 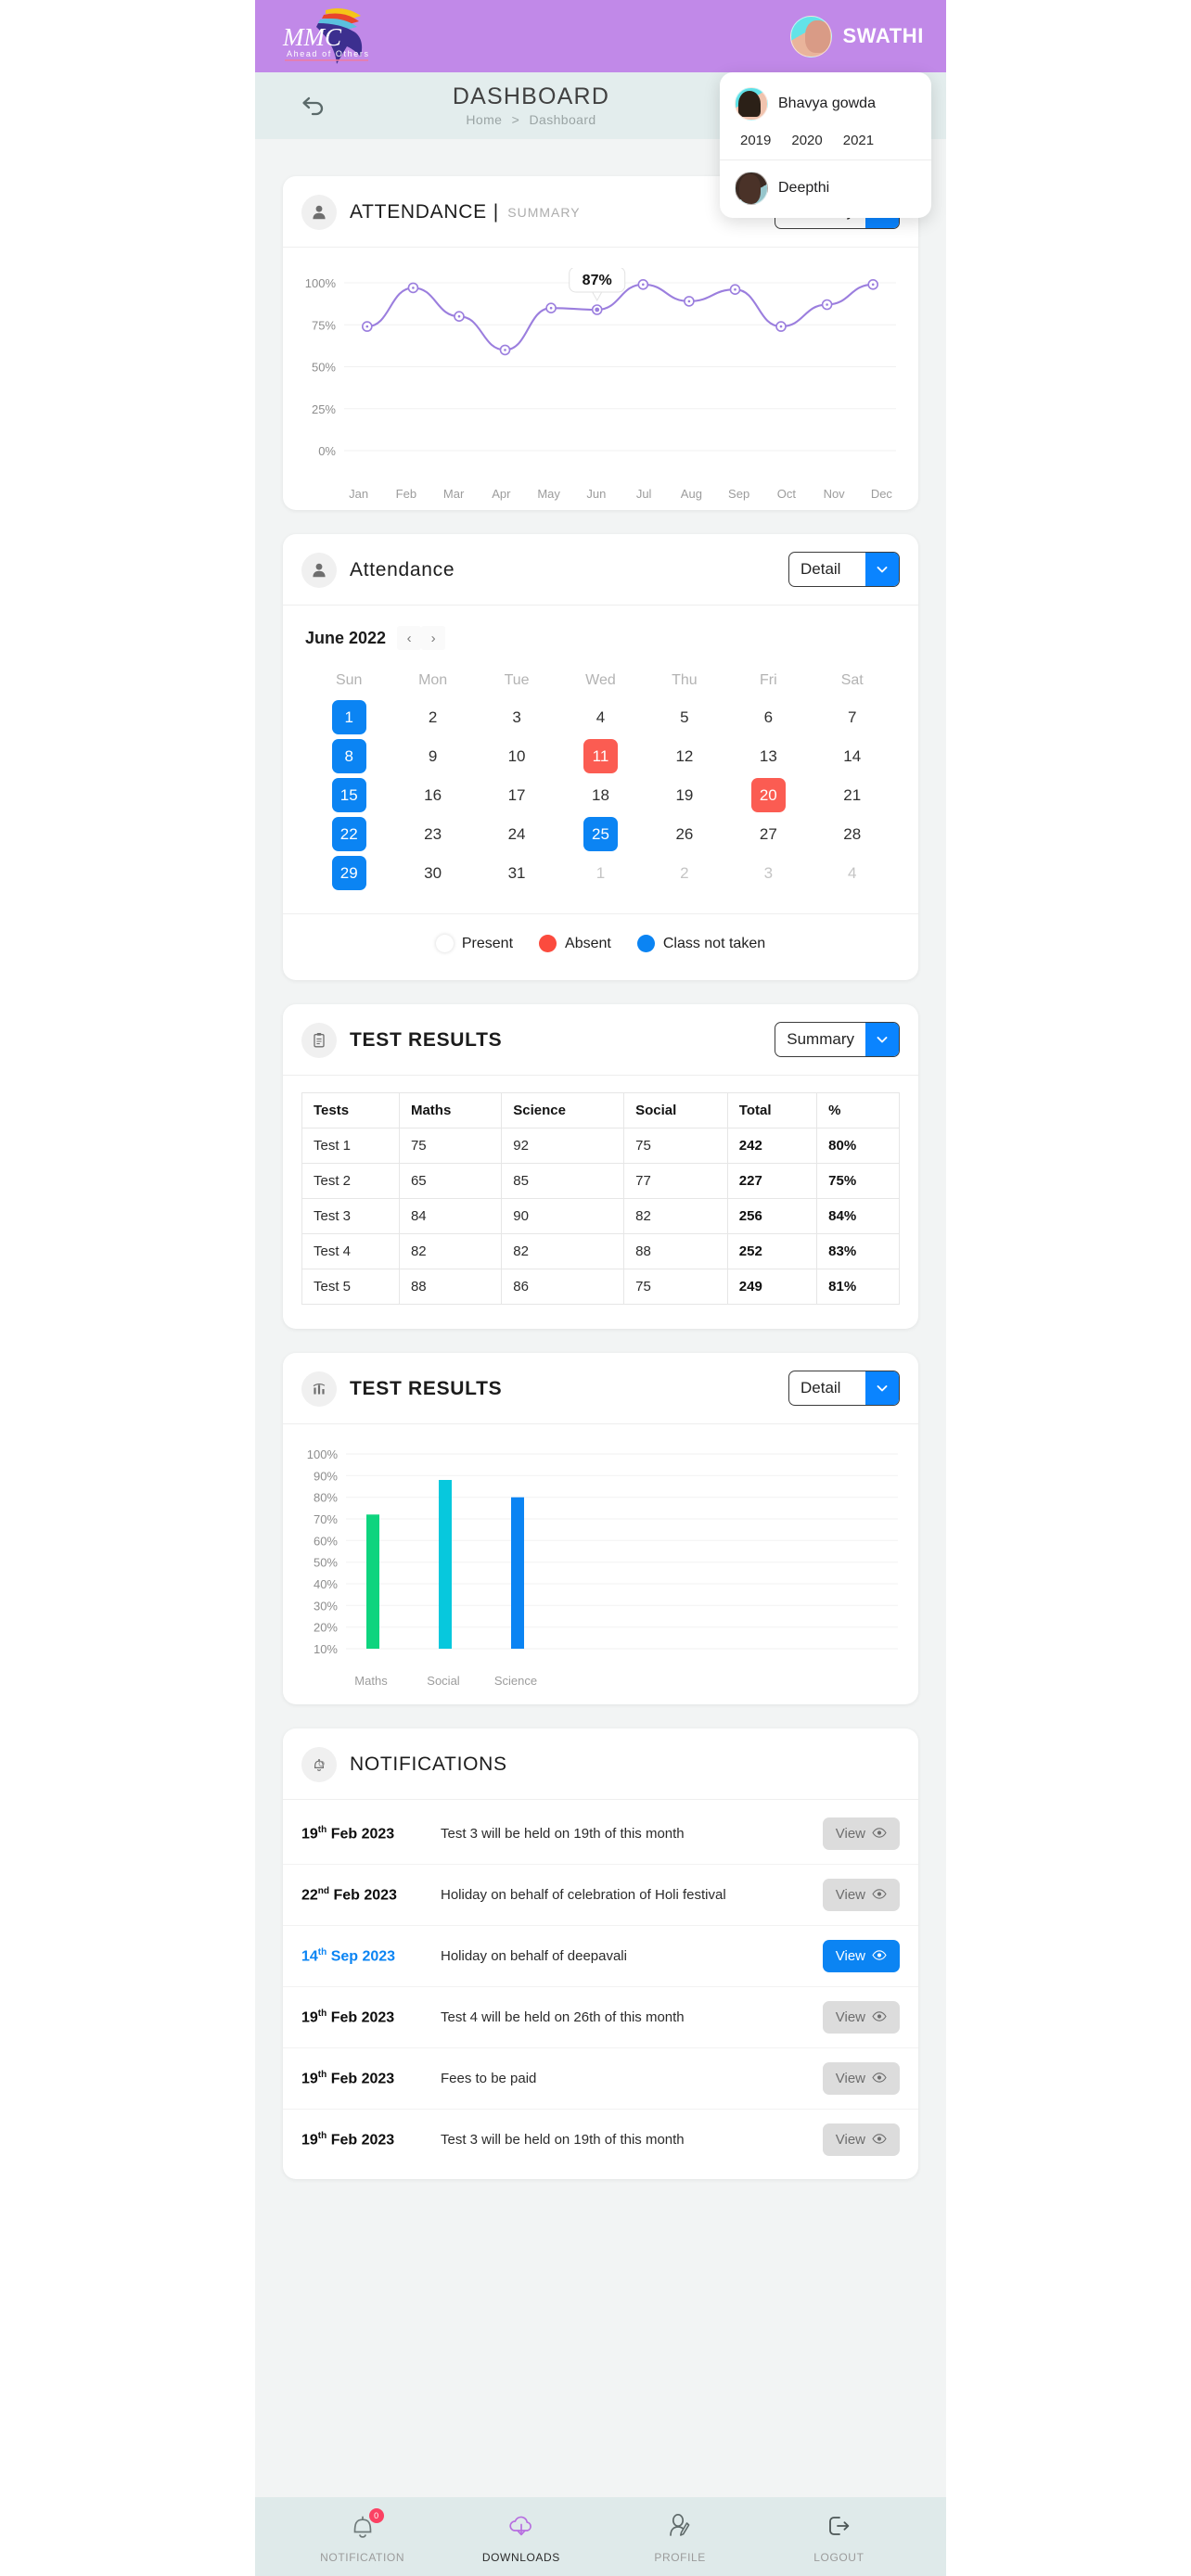 What do you see at coordinates (768, 796) in the screenshot?
I see `calendar-day: 20` at bounding box center [768, 796].